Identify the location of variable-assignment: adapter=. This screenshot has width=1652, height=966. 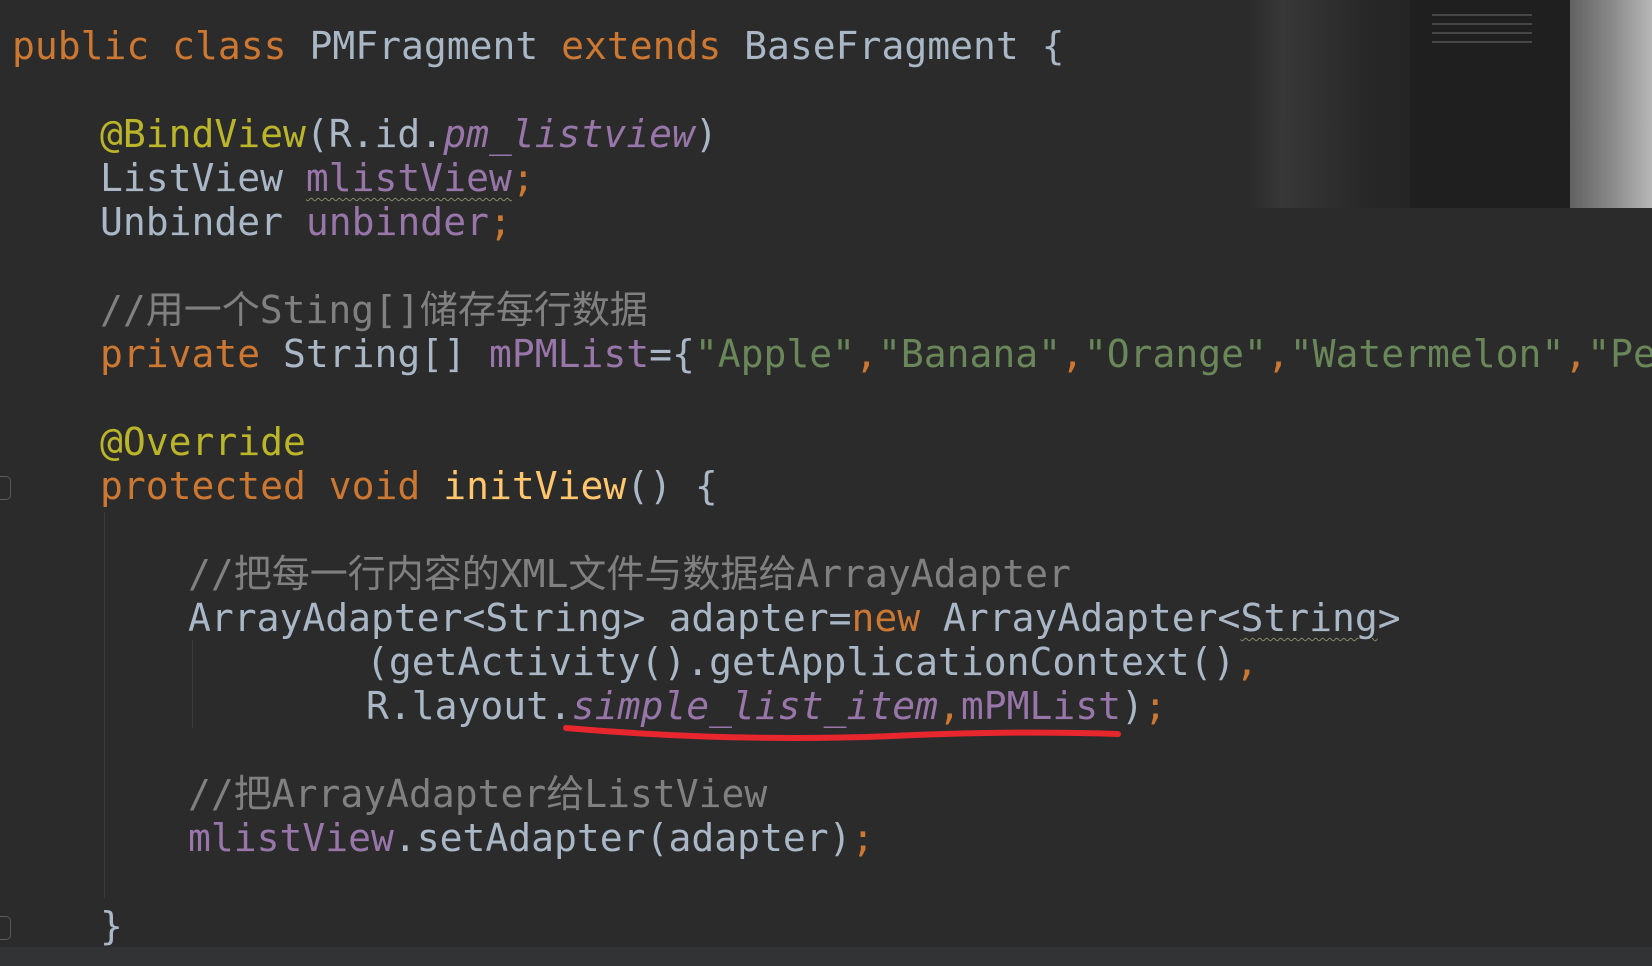
(760, 618).